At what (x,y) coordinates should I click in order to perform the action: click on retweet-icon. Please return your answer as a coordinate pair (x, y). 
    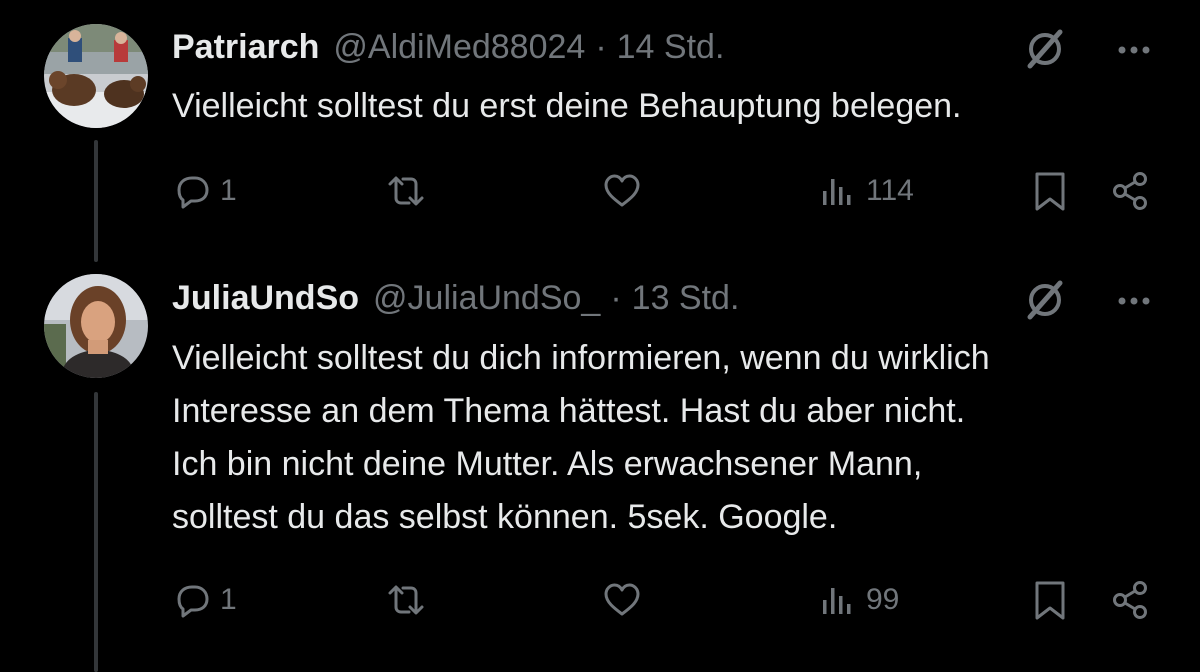
    Looking at the image, I should click on (406, 600).